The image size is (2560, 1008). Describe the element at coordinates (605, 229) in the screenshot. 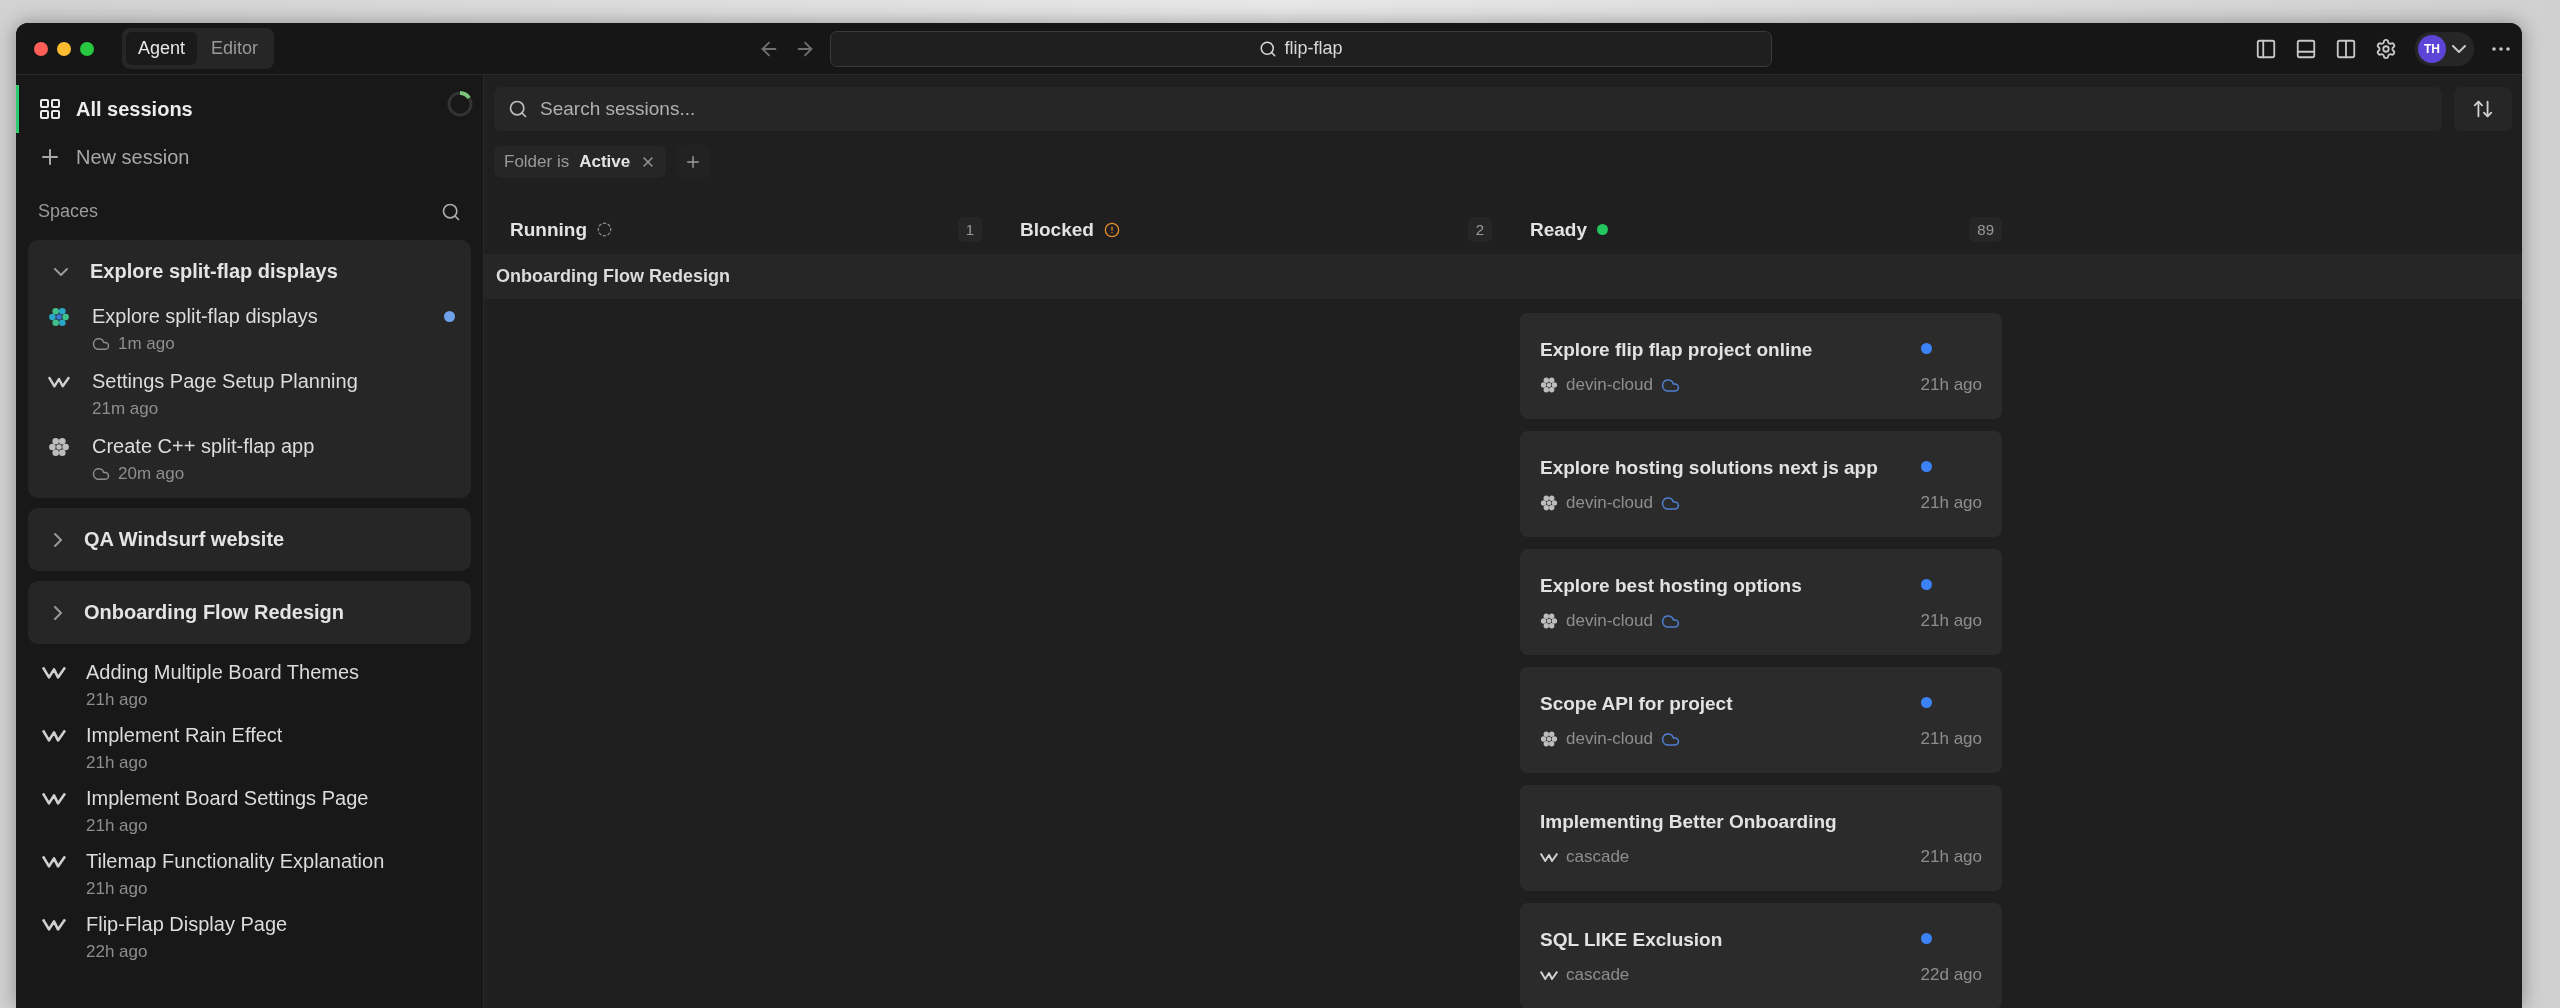

I see `dashed-circle-icon` at that location.